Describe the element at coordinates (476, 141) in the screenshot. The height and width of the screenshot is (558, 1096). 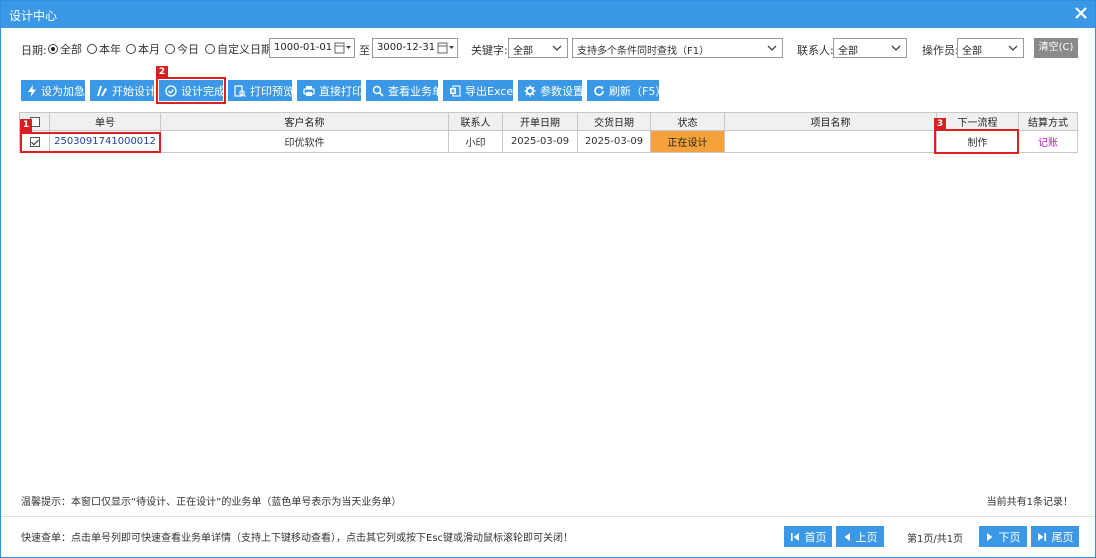
I see `contact-cell: 小印` at that location.